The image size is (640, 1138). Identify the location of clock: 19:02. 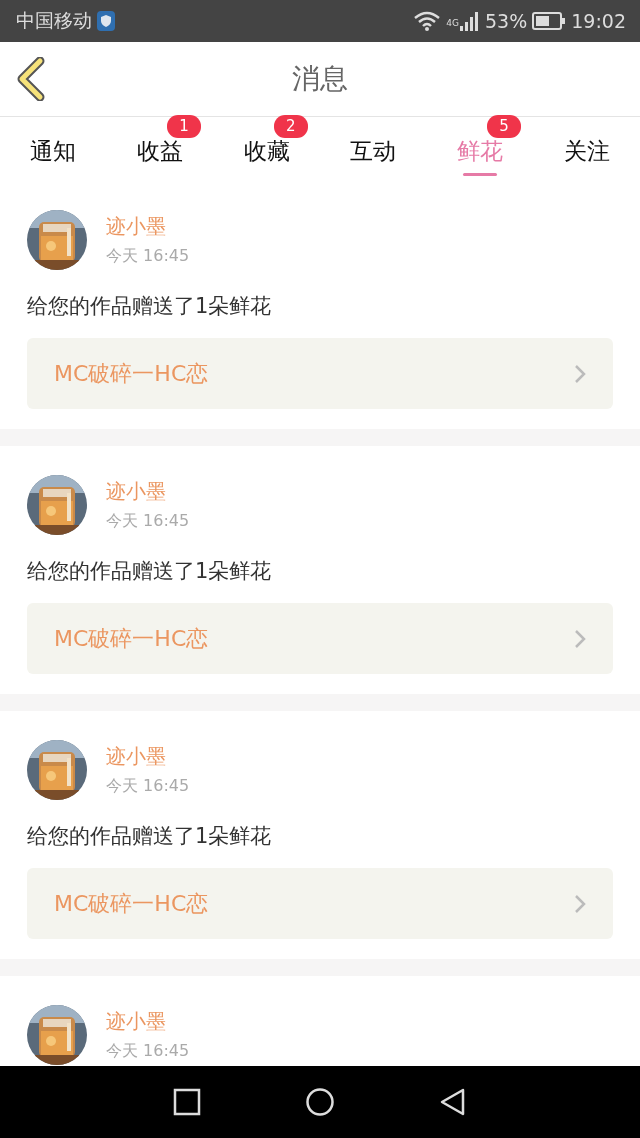
(598, 21).